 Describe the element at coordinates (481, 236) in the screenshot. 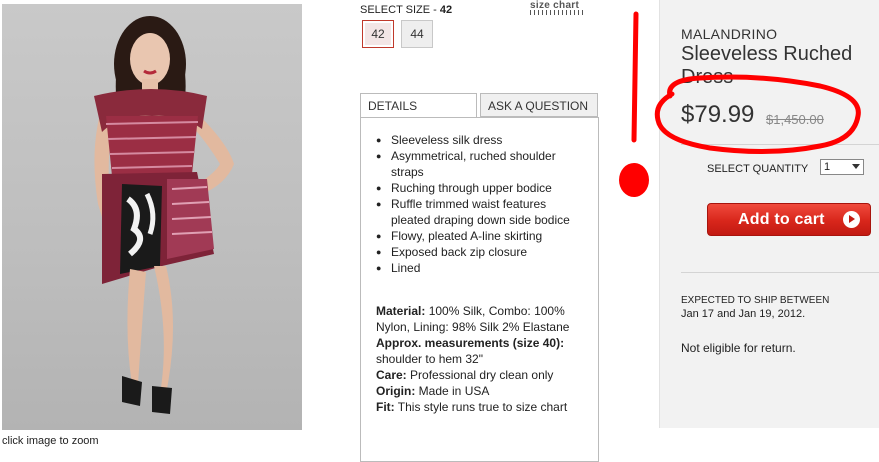

I see `list-item: Flowy, pleated A-line skirting` at that location.